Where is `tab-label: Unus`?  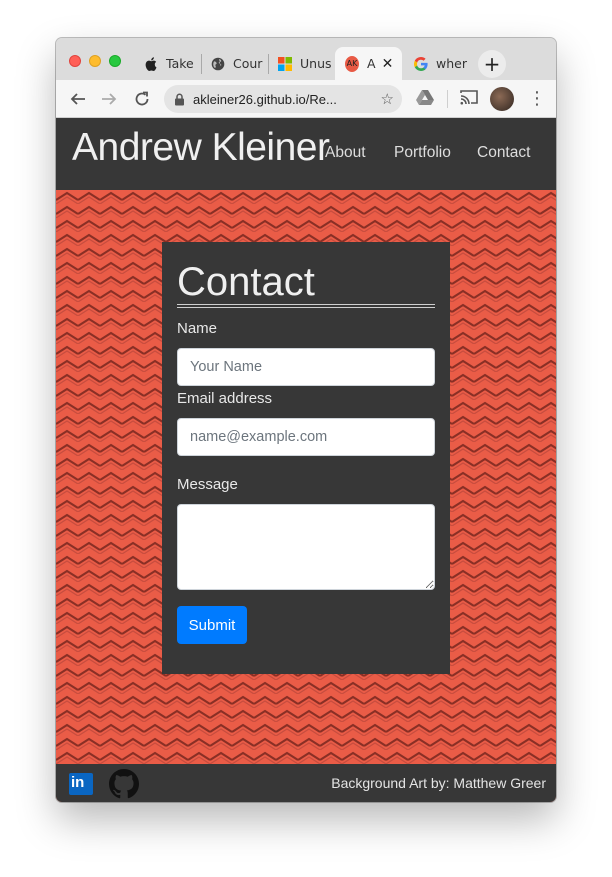 tab-label: Unus is located at coordinates (316, 63).